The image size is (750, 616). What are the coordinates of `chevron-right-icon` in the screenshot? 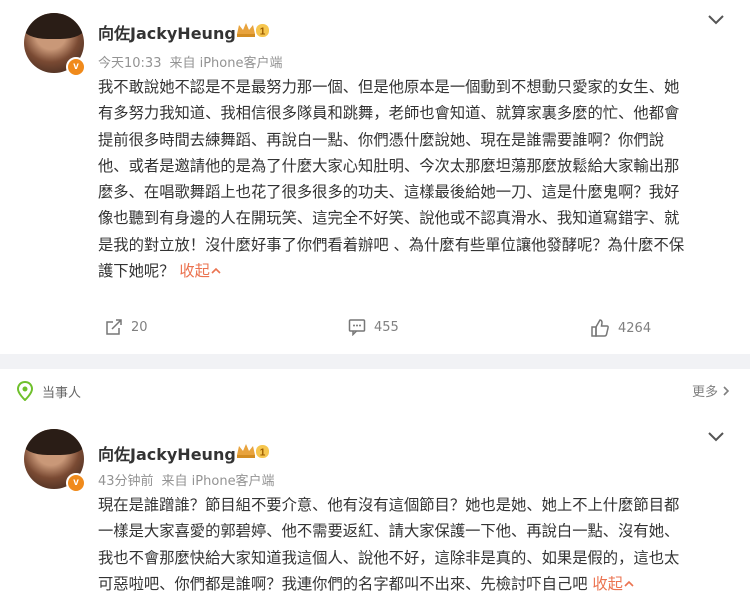 It's located at (726, 390).